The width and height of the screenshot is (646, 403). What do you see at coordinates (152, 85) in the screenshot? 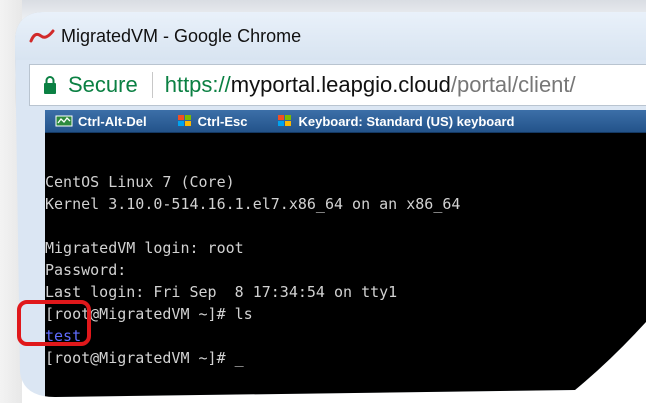
I see `address-divider` at bounding box center [152, 85].